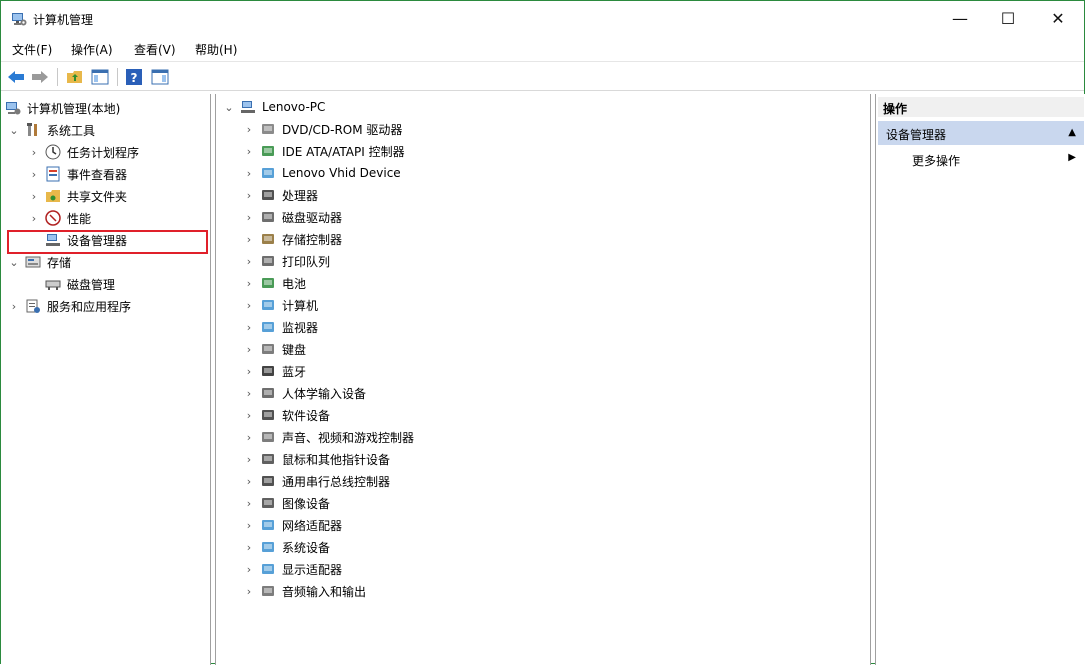  What do you see at coordinates (981, 133) in the screenshot?
I see `actions-section-device-manager: 设备管理器 ▲` at bounding box center [981, 133].